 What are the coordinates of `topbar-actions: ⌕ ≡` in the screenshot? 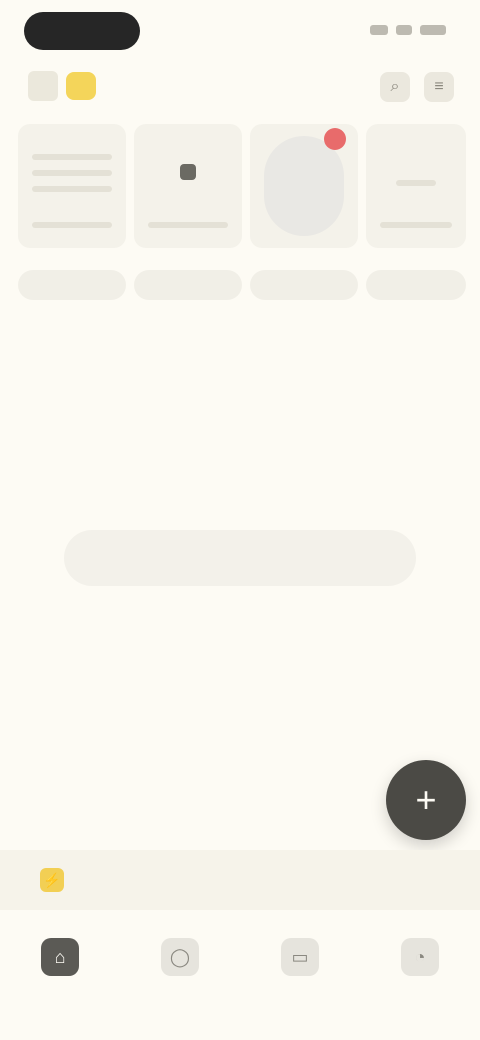 It's located at (417, 87).